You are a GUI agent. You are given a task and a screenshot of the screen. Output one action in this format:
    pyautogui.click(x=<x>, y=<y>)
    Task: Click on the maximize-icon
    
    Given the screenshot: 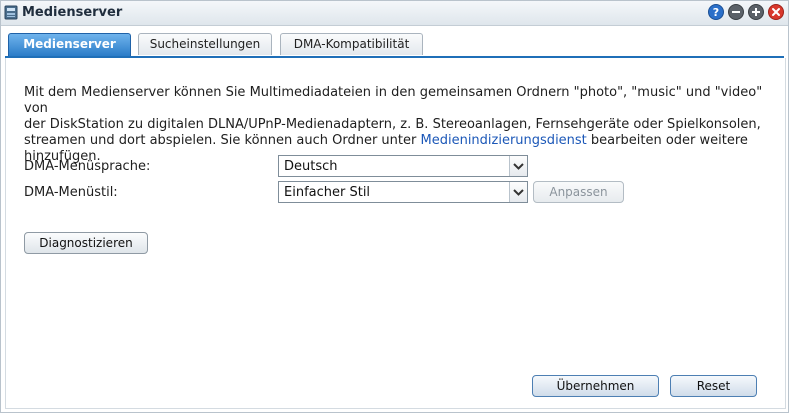 What is the action you would take?
    pyautogui.click(x=756, y=12)
    